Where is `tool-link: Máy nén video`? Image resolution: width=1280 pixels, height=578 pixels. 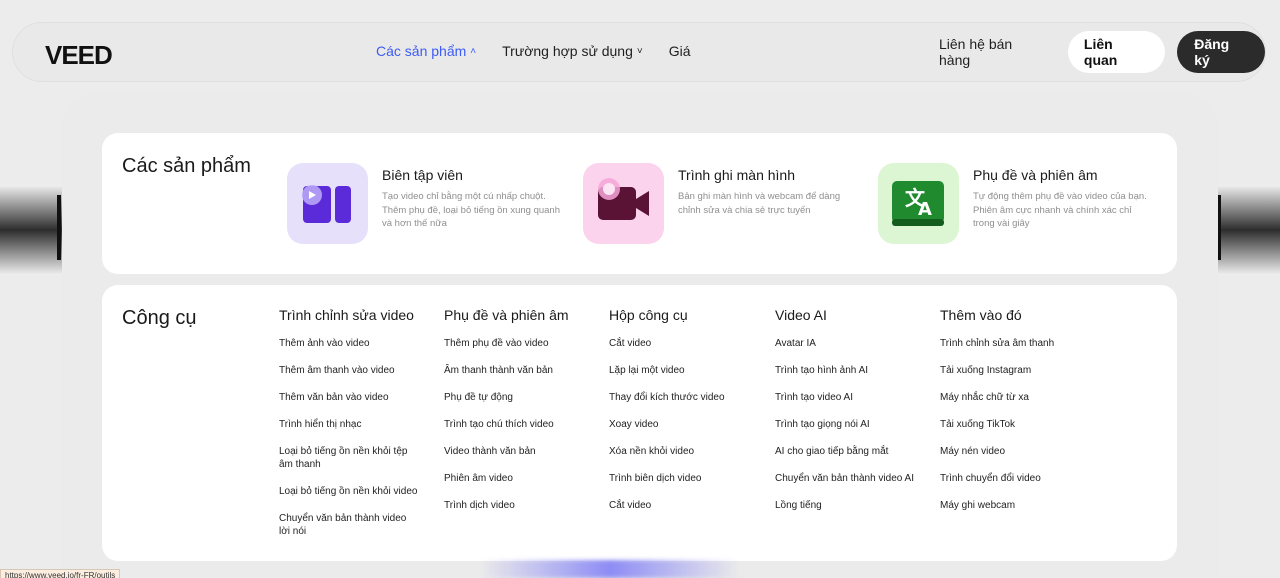
tool-link: Máy nén video is located at coordinates (1015, 451).